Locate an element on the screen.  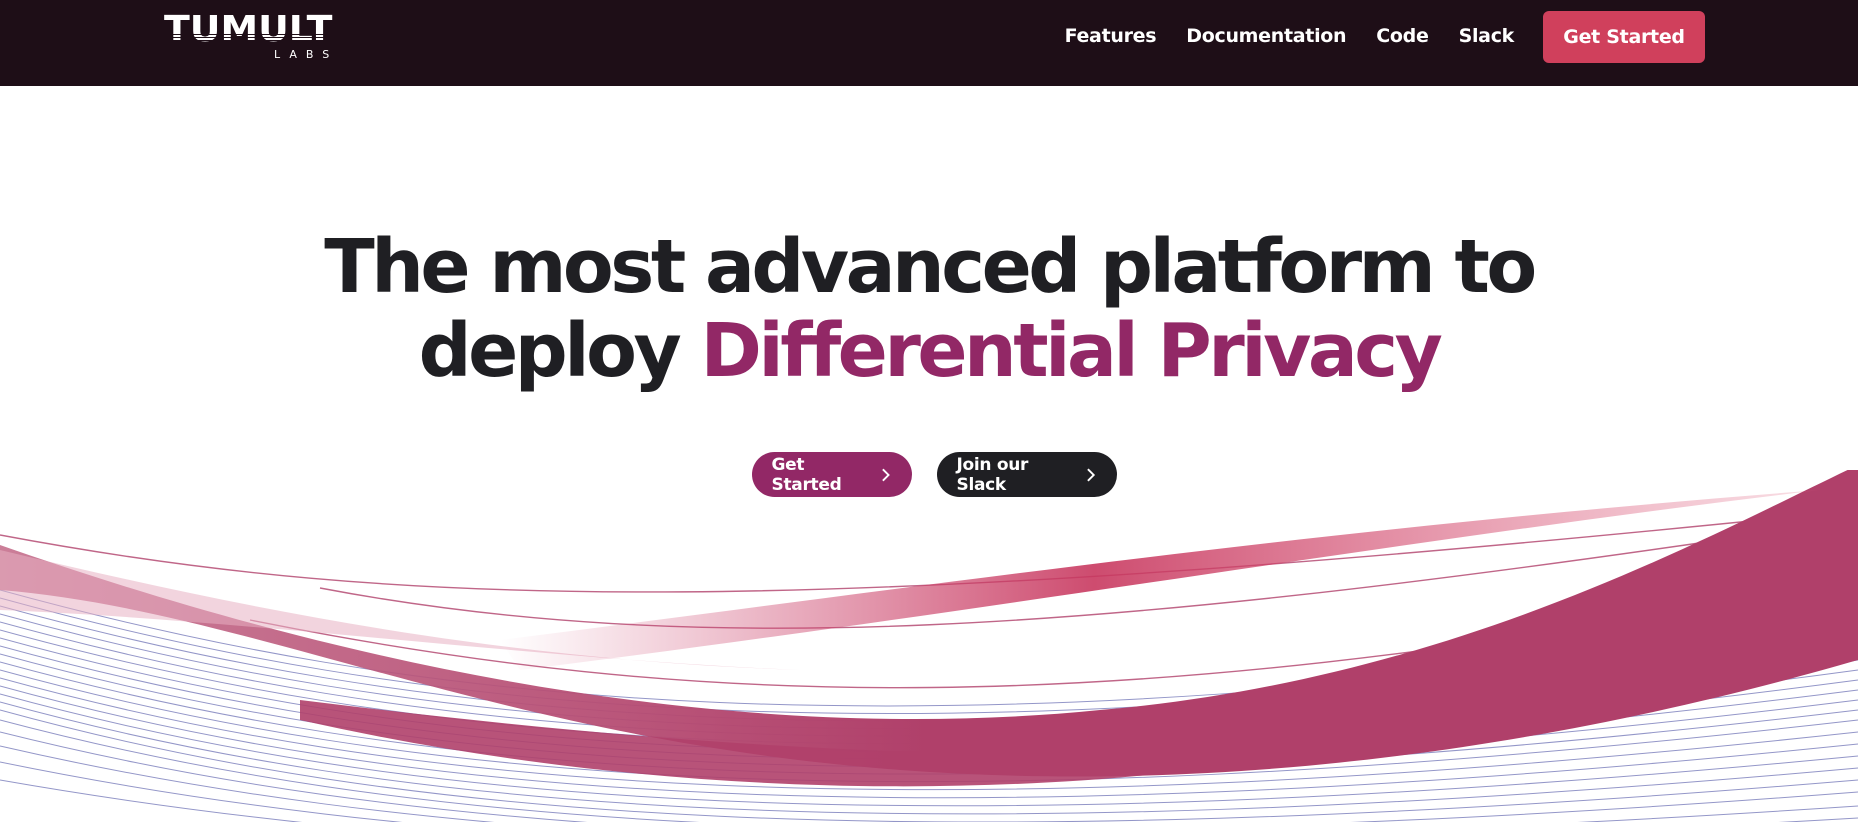
nav-links: Features Documentation Code Slack is located at coordinates (1290, 36).